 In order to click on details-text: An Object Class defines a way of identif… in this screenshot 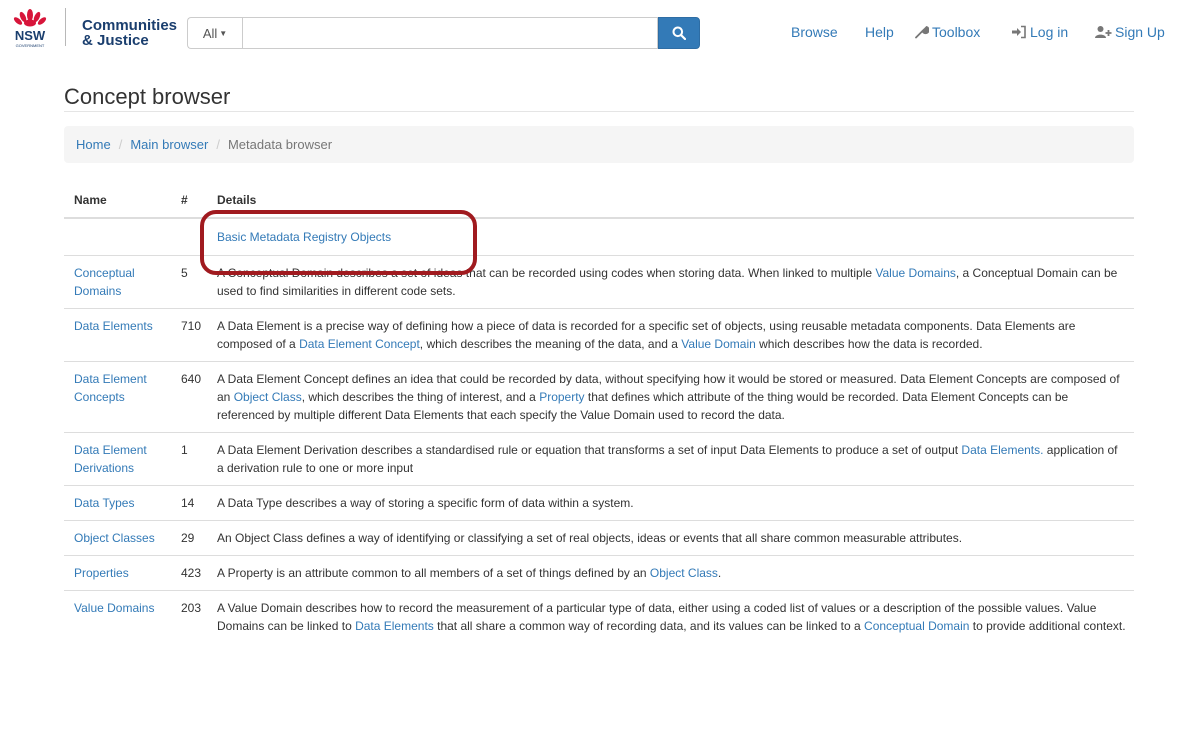, I will do `click(590, 538)`.